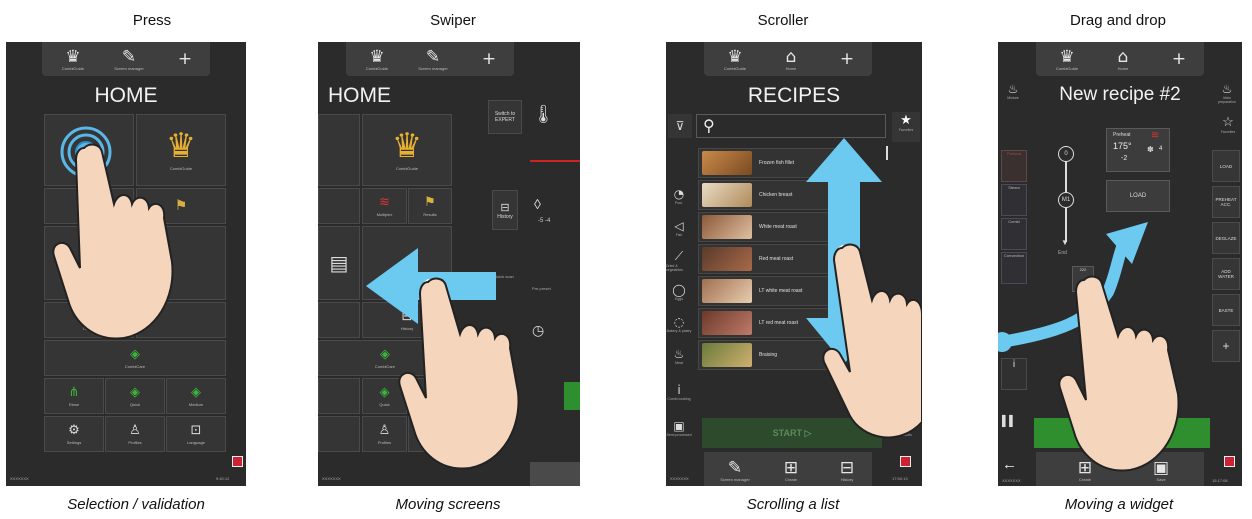  Describe the element at coordinates (1013, 427) in the screenshot. I see `chart-button: ▌▌` at that location.